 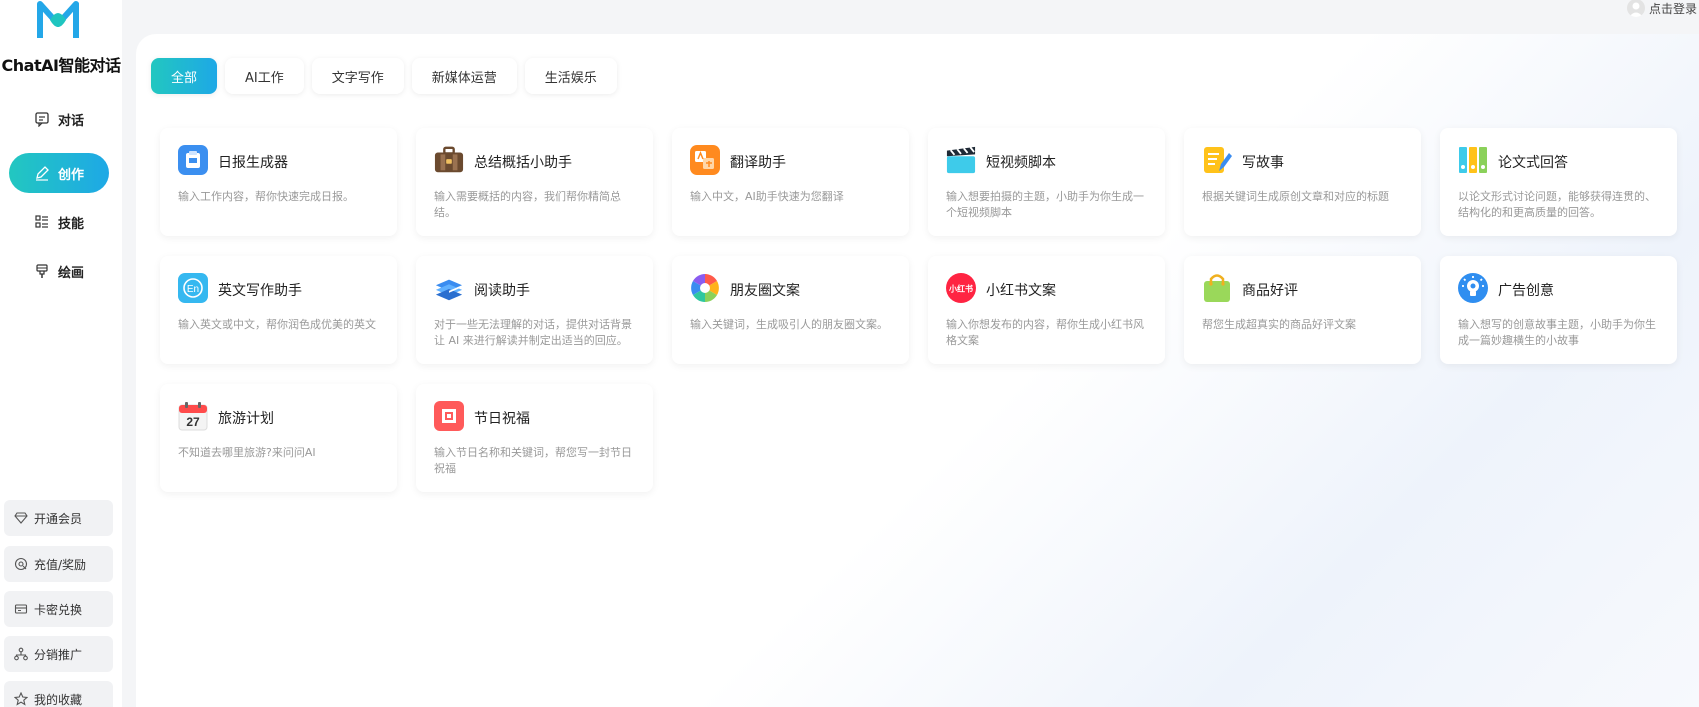 What do you see at coordinates (449, 288) in the screenshot?
I see `books-icon` at bounding box center [449, 288].